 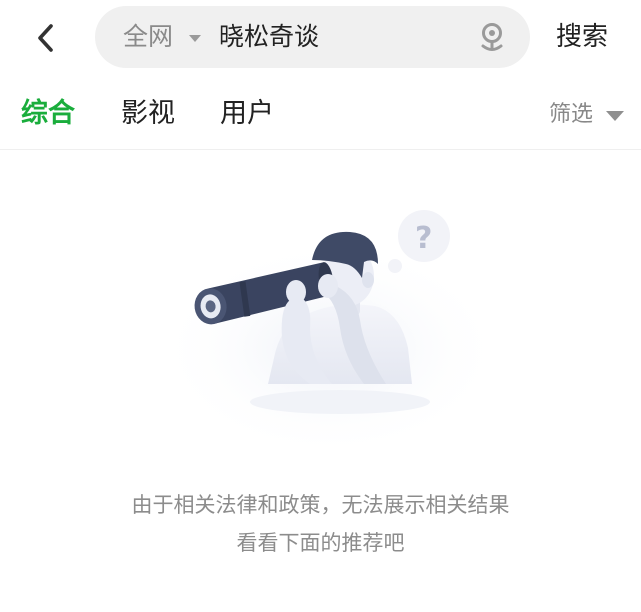 I want to click on back-button, so click(x=46, y=38).